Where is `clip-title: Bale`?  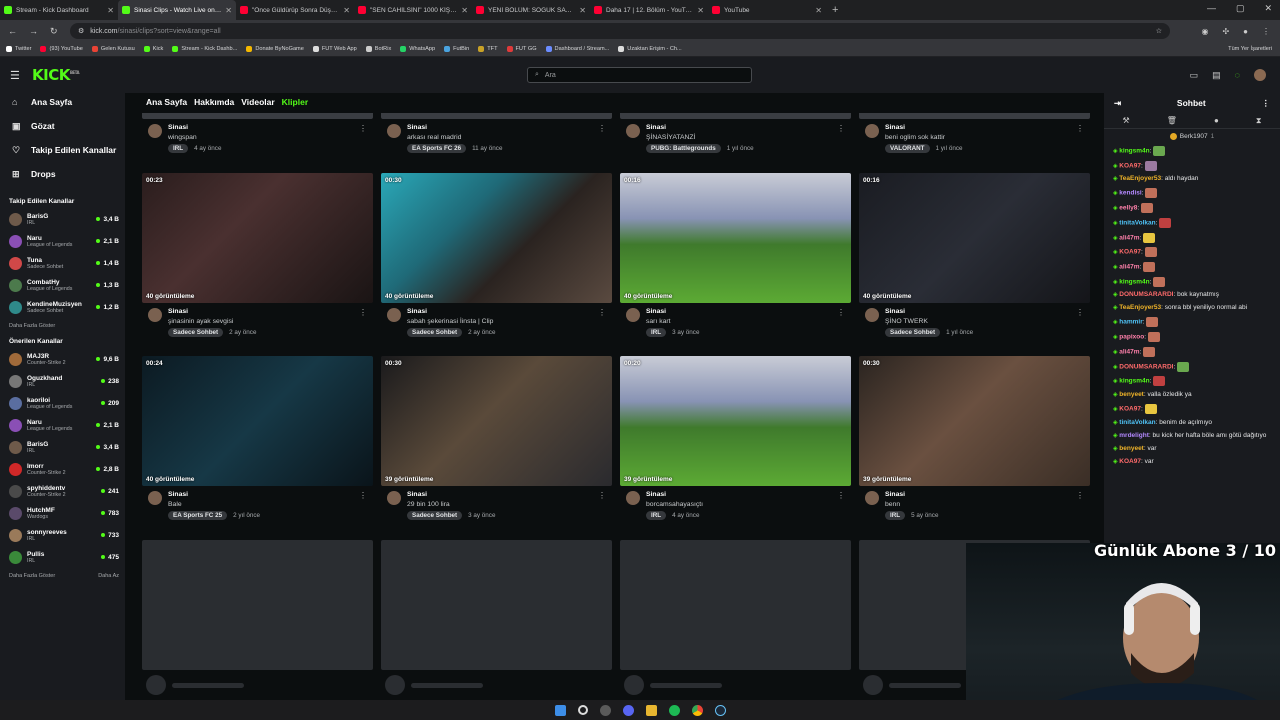 clip-title: Bale is located at coordinates (263, 504).